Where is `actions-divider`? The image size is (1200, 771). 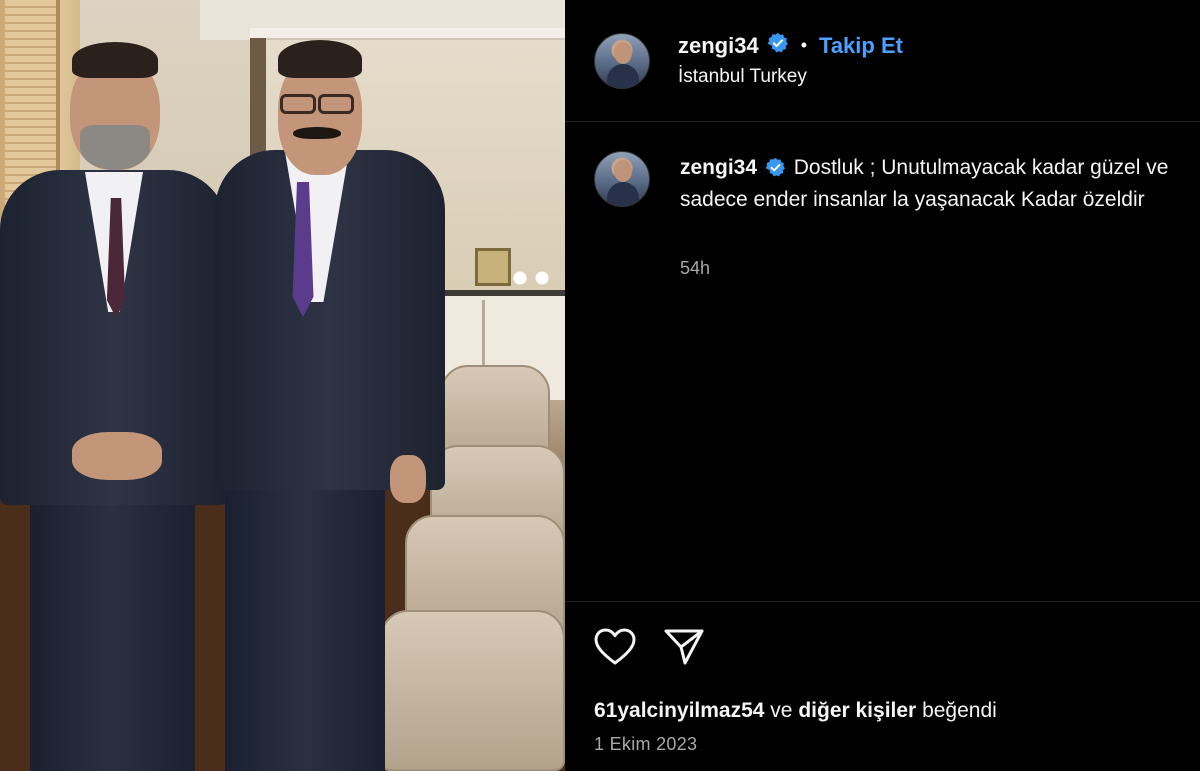
actions-divider is located at coordinates (882, 601).